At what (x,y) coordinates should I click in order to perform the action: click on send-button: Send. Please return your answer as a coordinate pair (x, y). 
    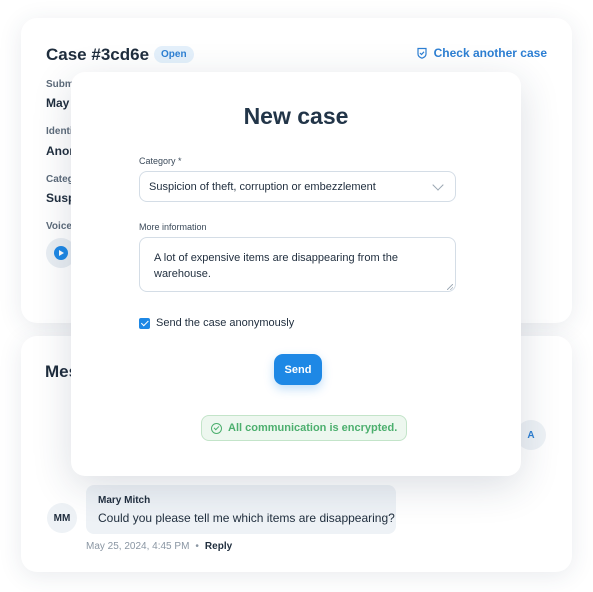
    Looking at the image, I should click on (298, 369).